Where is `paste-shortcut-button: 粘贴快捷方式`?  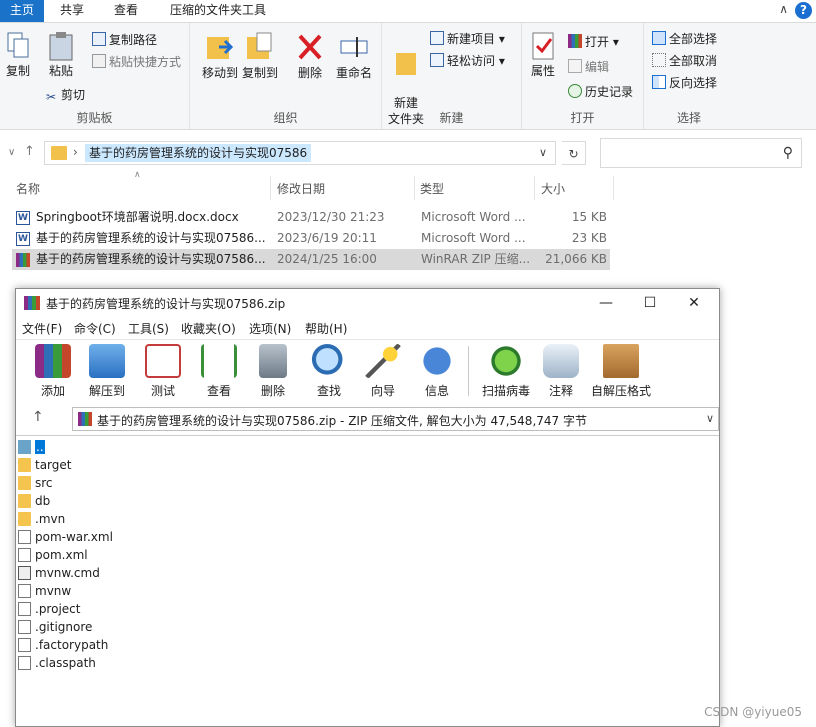
paste-shortcut-button: 粘贴快捷方式 is located at coordinates (136, 62).